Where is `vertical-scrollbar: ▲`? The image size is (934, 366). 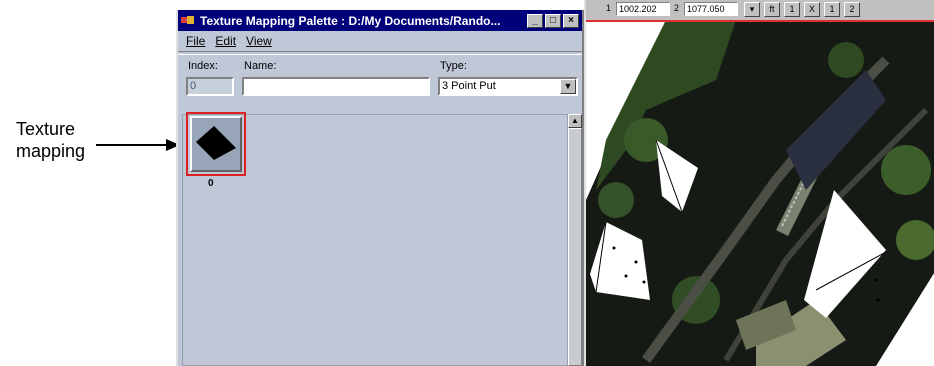 vertical-scrollbar: ▲ is located at coordinates (575, 240).